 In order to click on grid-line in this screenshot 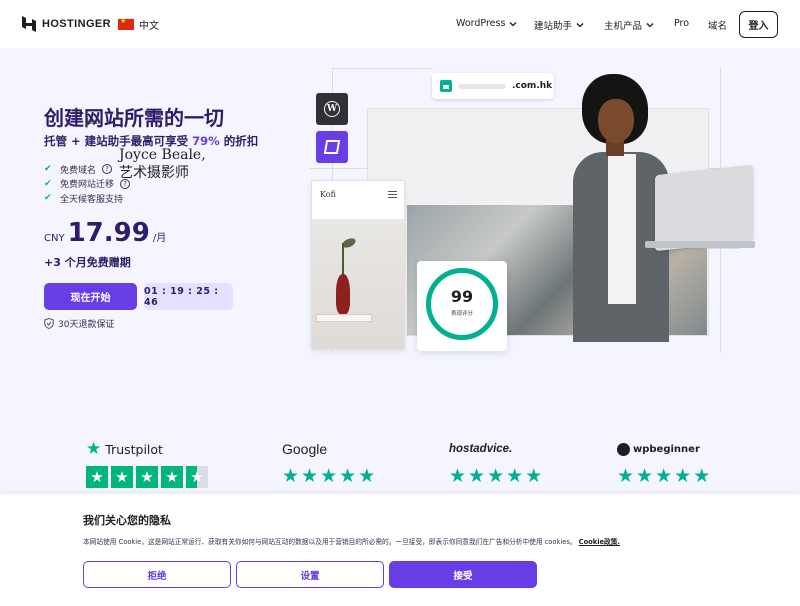, I will do `click(382, 68)`.